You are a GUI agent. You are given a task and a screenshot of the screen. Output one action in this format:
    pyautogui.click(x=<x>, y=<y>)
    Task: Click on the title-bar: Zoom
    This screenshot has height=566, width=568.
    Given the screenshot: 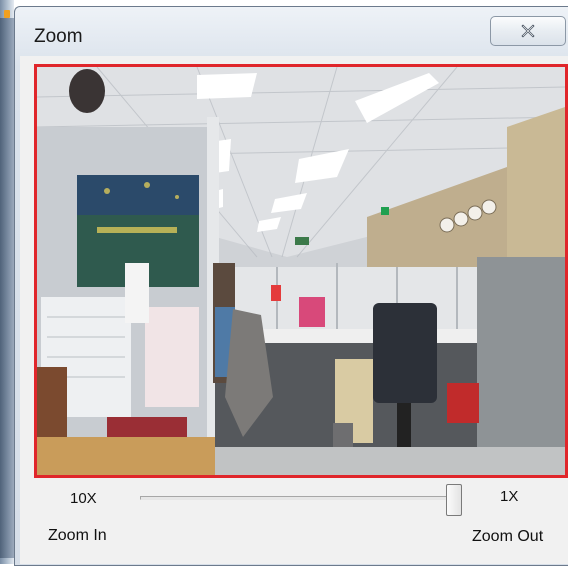 What is the action you would take?
    pyautogui.click(x=291, y=31)
    